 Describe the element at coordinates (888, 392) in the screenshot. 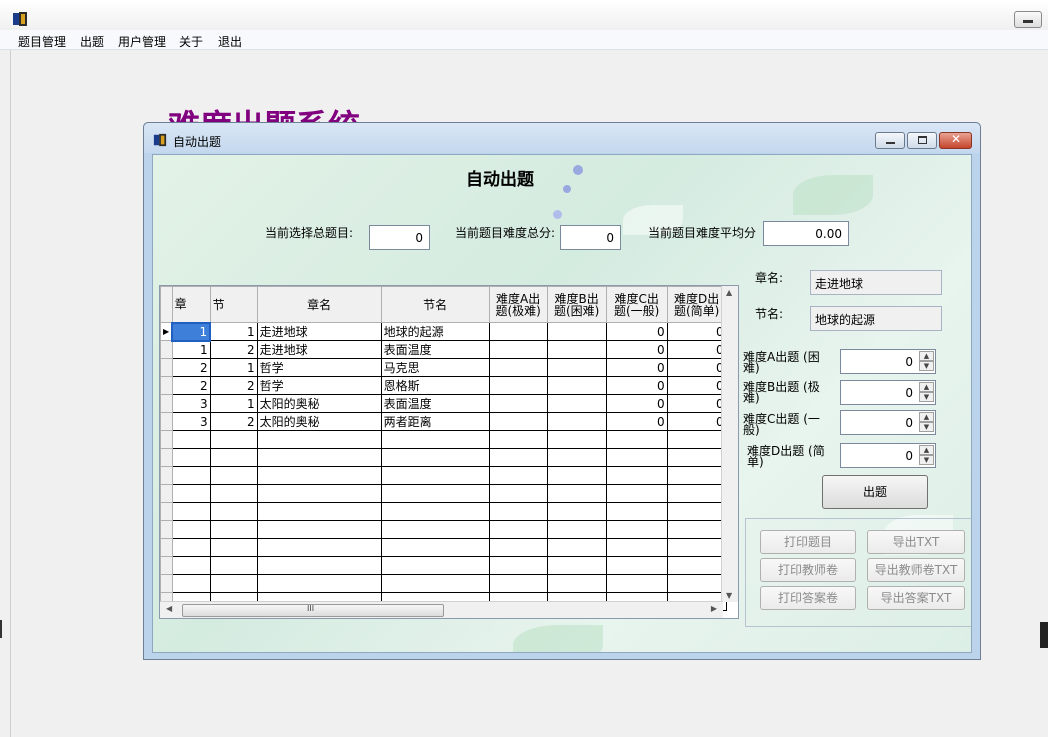

I see `difficulty-b-spinner: 0 ▲ ▼` at that location.